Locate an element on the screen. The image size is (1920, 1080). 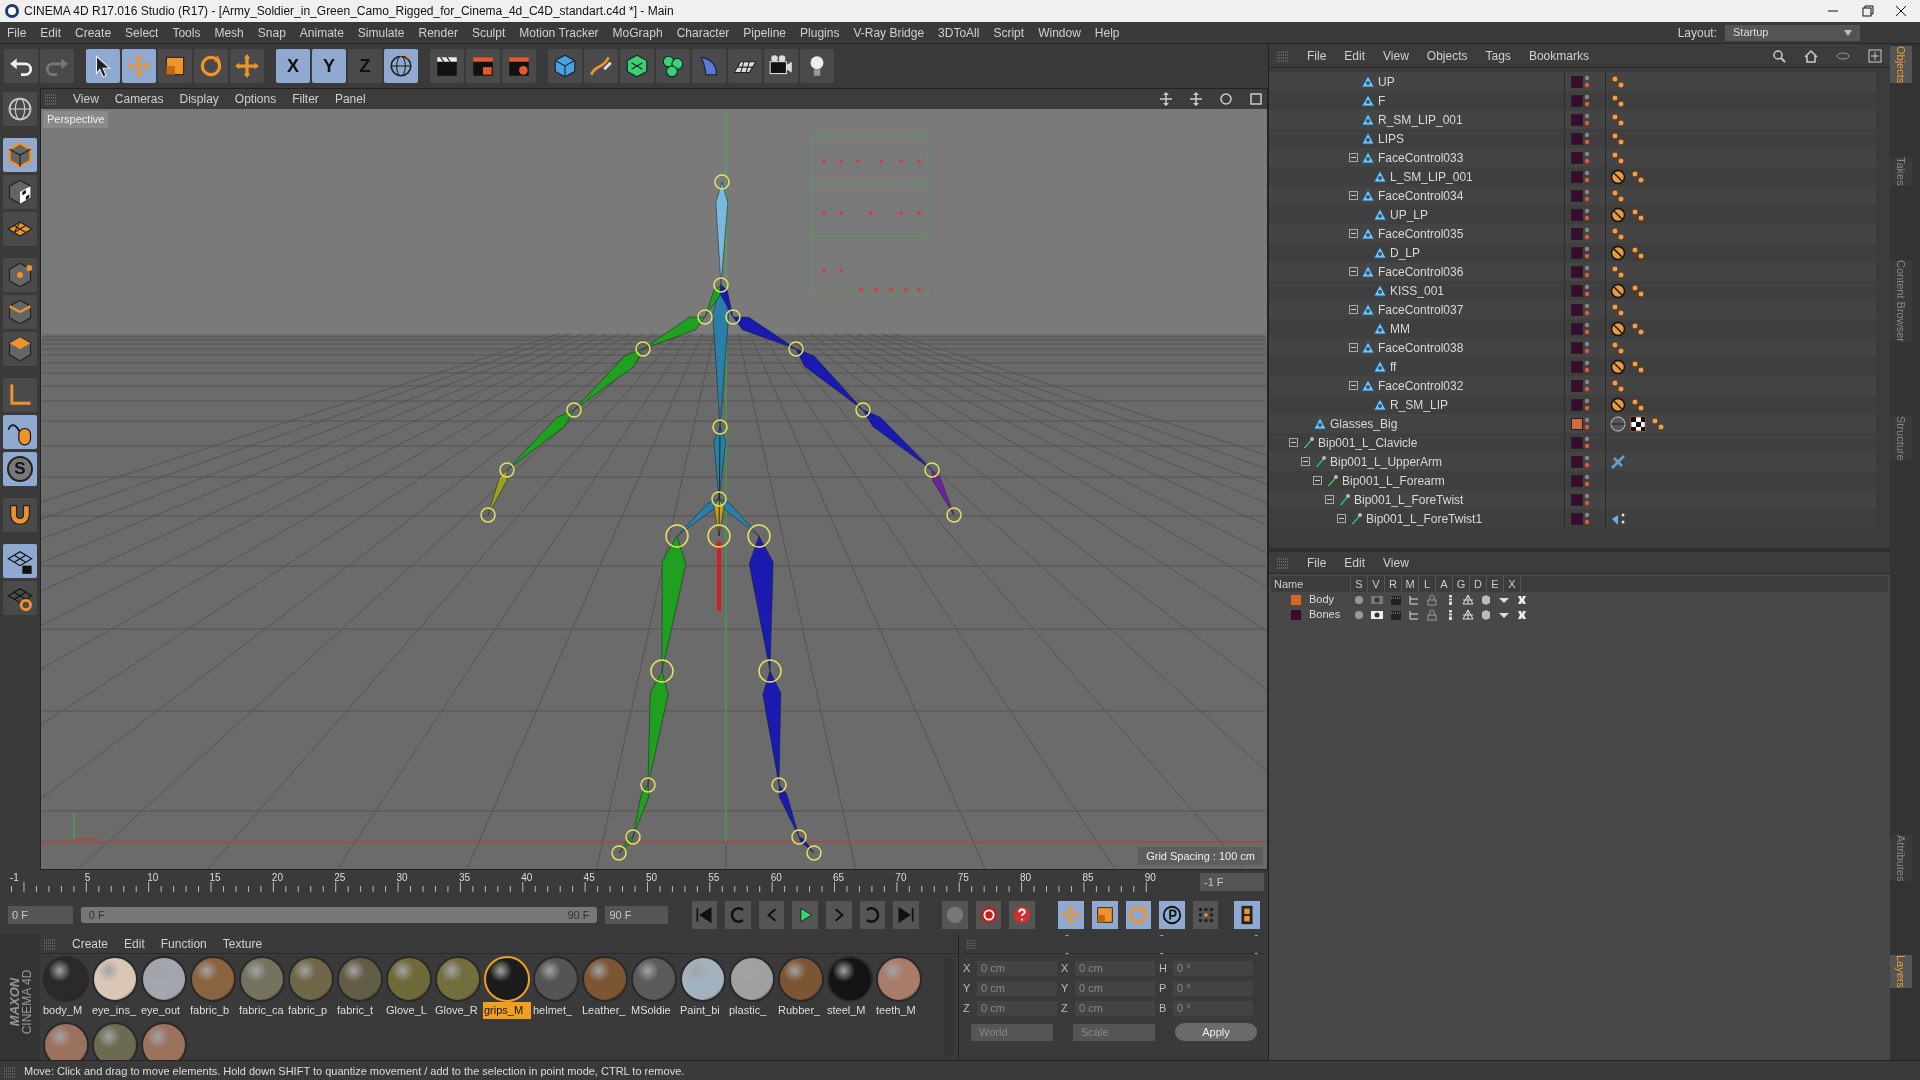
viewport-menu-item: Options is located at coordinates (255, 99).